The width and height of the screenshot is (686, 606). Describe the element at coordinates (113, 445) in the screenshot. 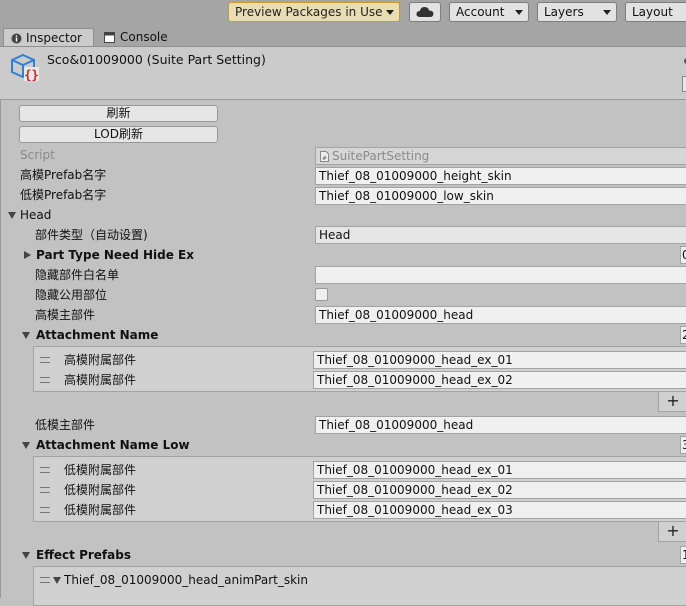

I see `attachment-low-label: Attachment Name Low` at that location.